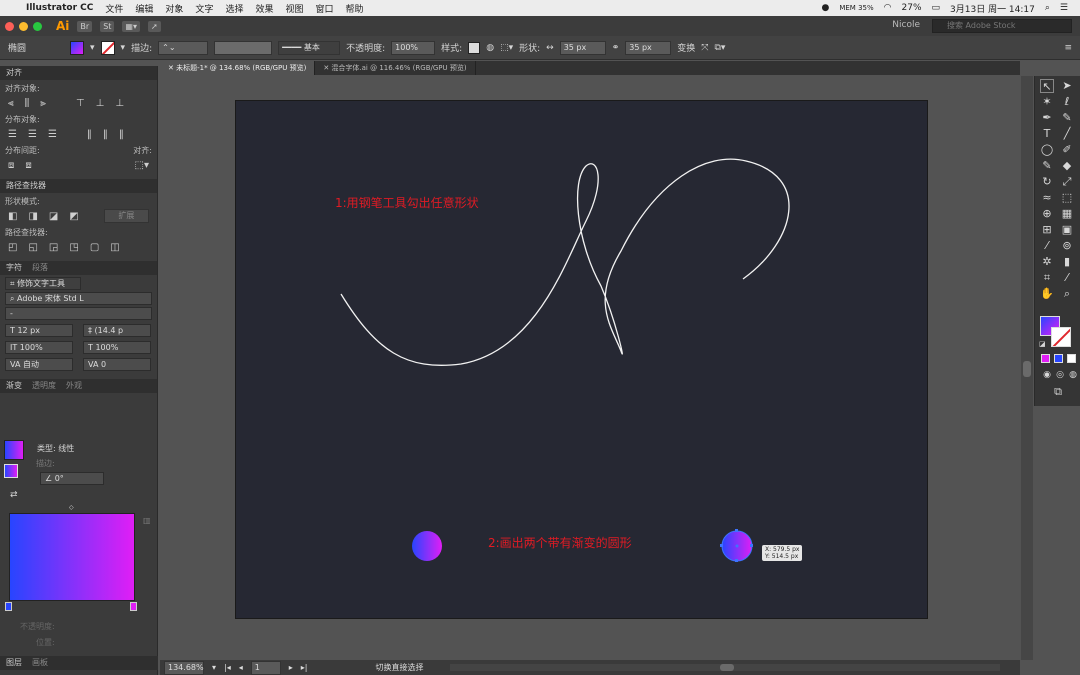  Describe the element at coordinates (43, 283) in the screenshot. I see `touch-type-tool-button: ⌗ 修饰文字工具` at that location.